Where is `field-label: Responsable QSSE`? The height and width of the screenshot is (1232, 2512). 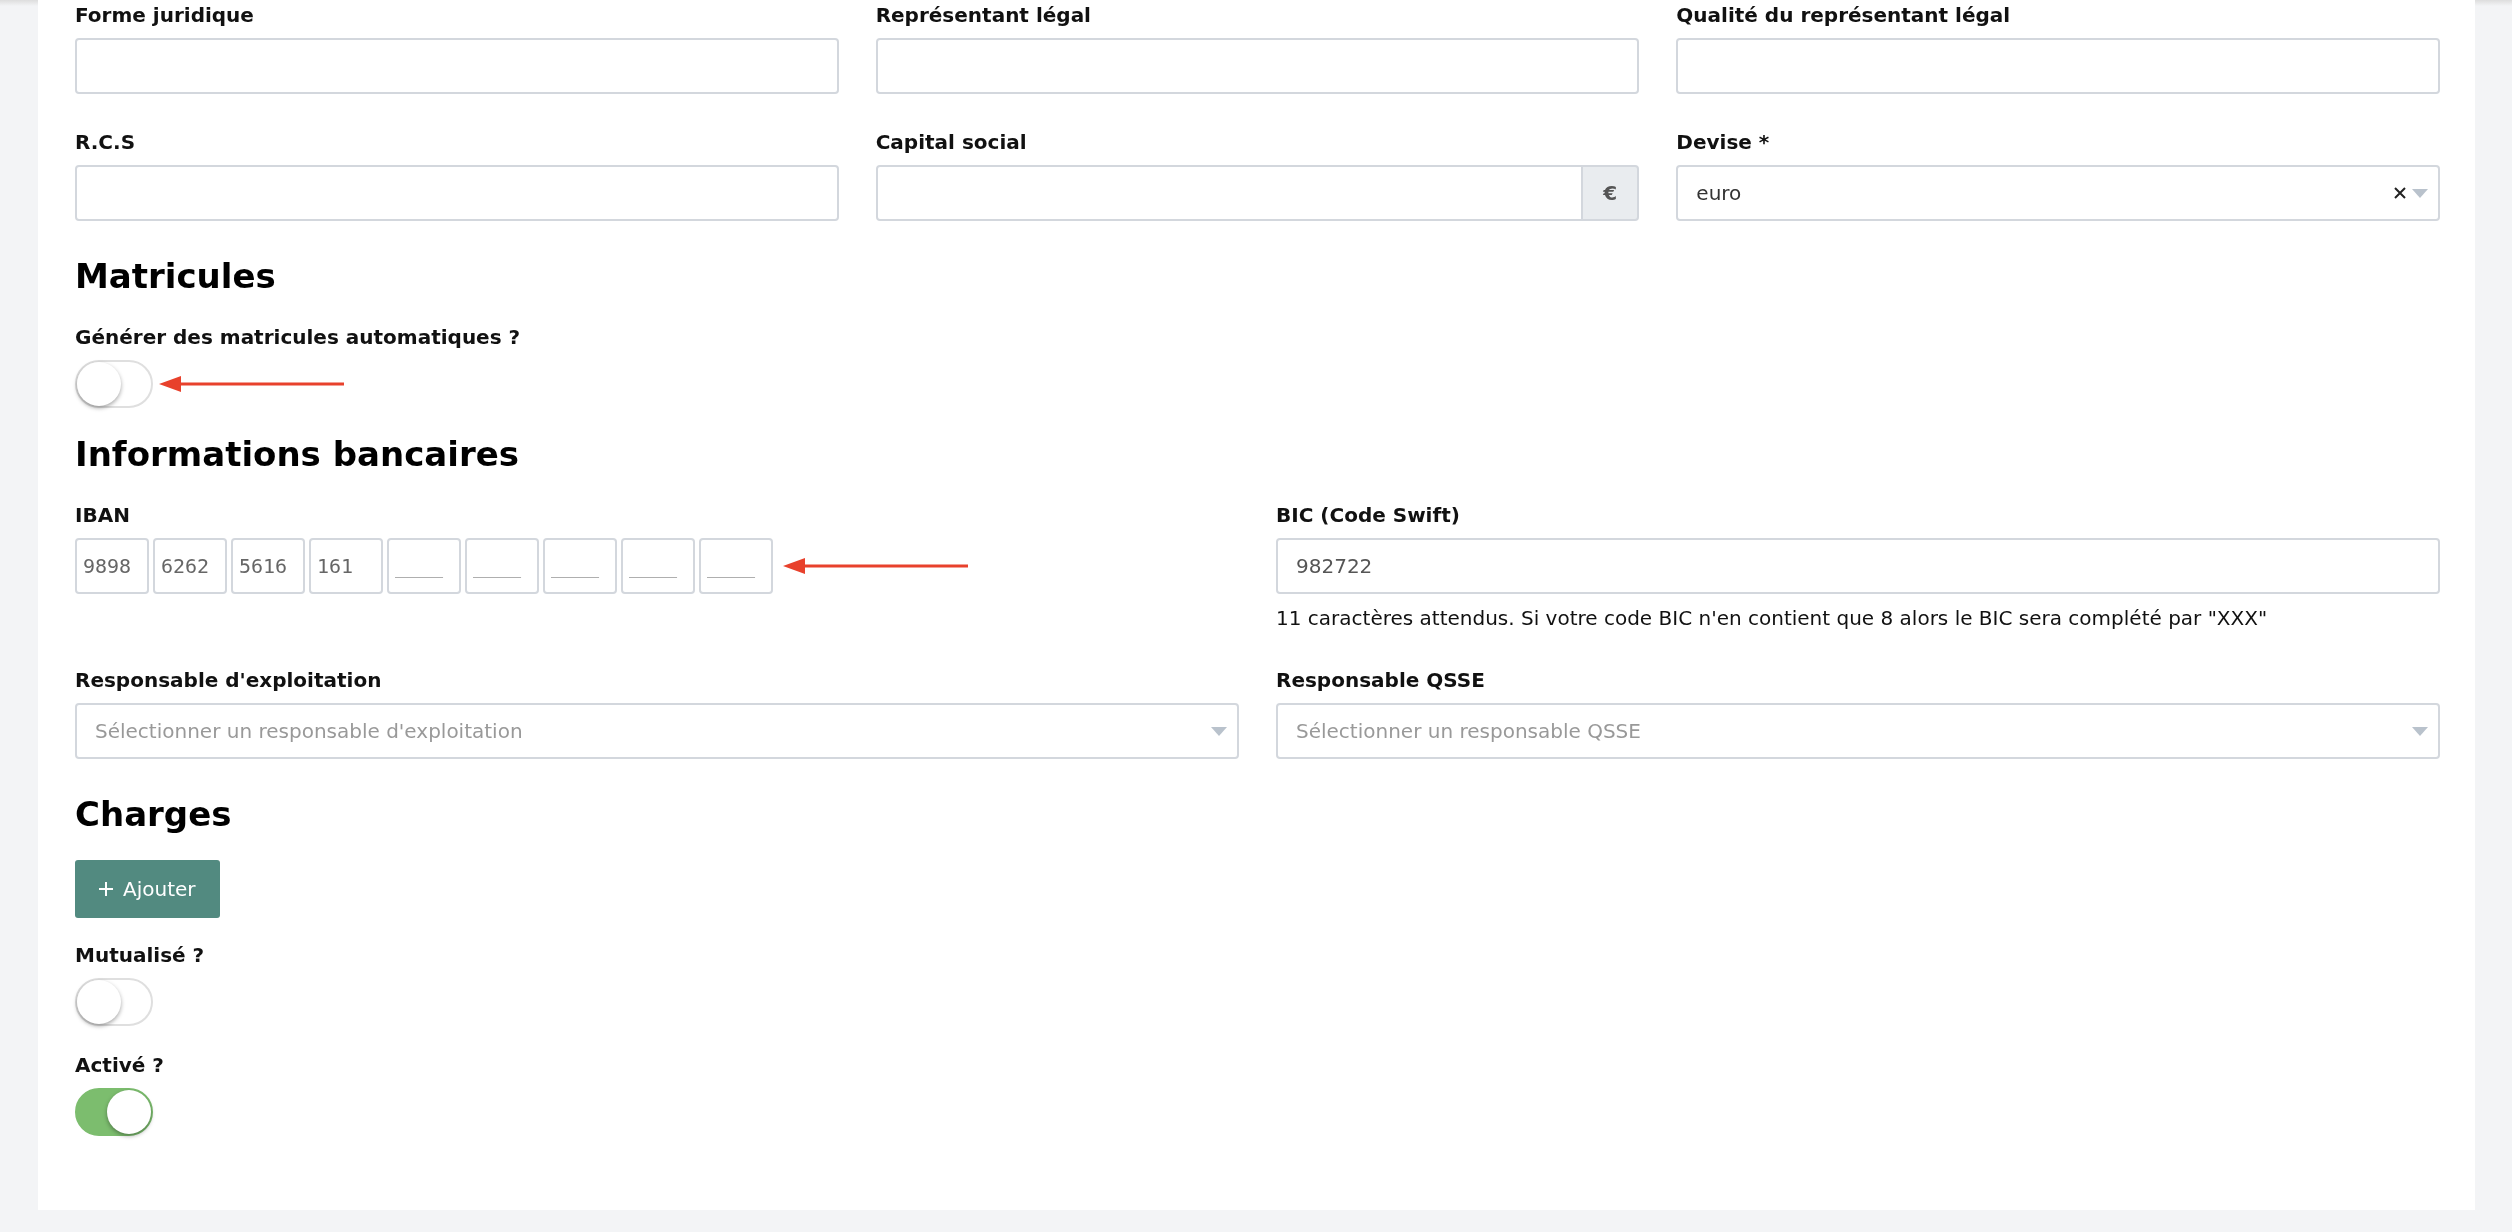
field-label: Responsable QSSE is located at coordinates (1381, 680).